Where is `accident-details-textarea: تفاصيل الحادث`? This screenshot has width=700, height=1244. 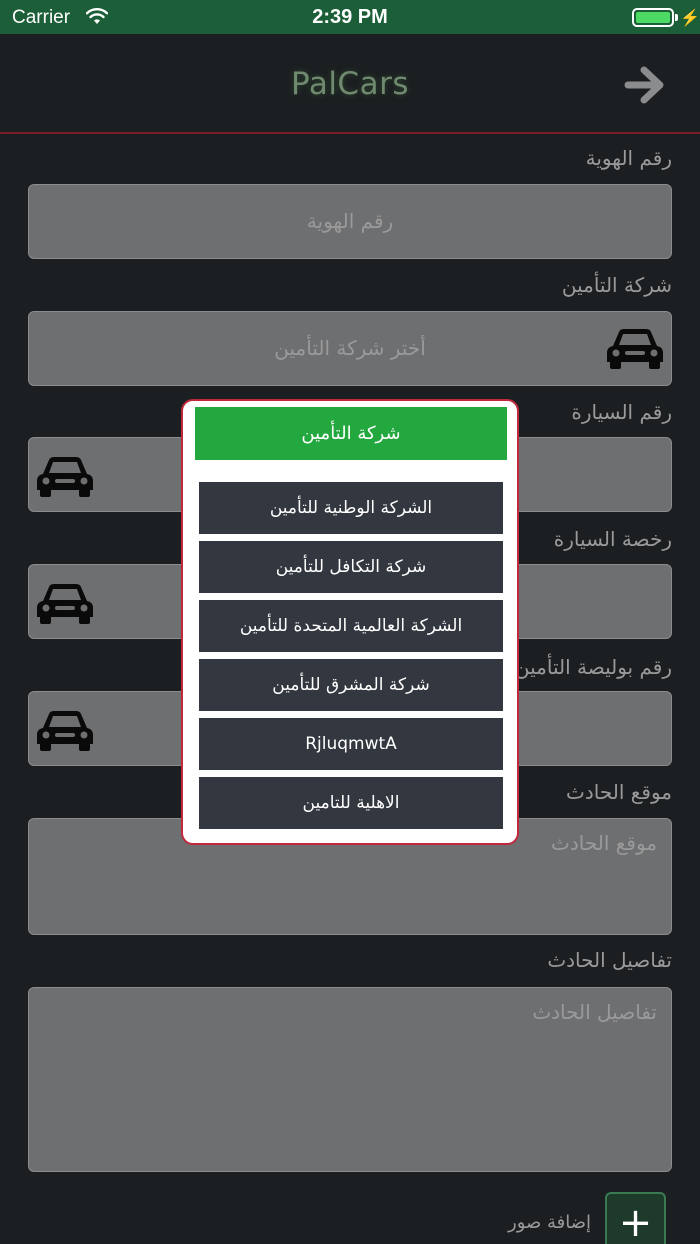 accident-details-textarea: تفاصيل الحادث is located at coordinates (350, 1079).